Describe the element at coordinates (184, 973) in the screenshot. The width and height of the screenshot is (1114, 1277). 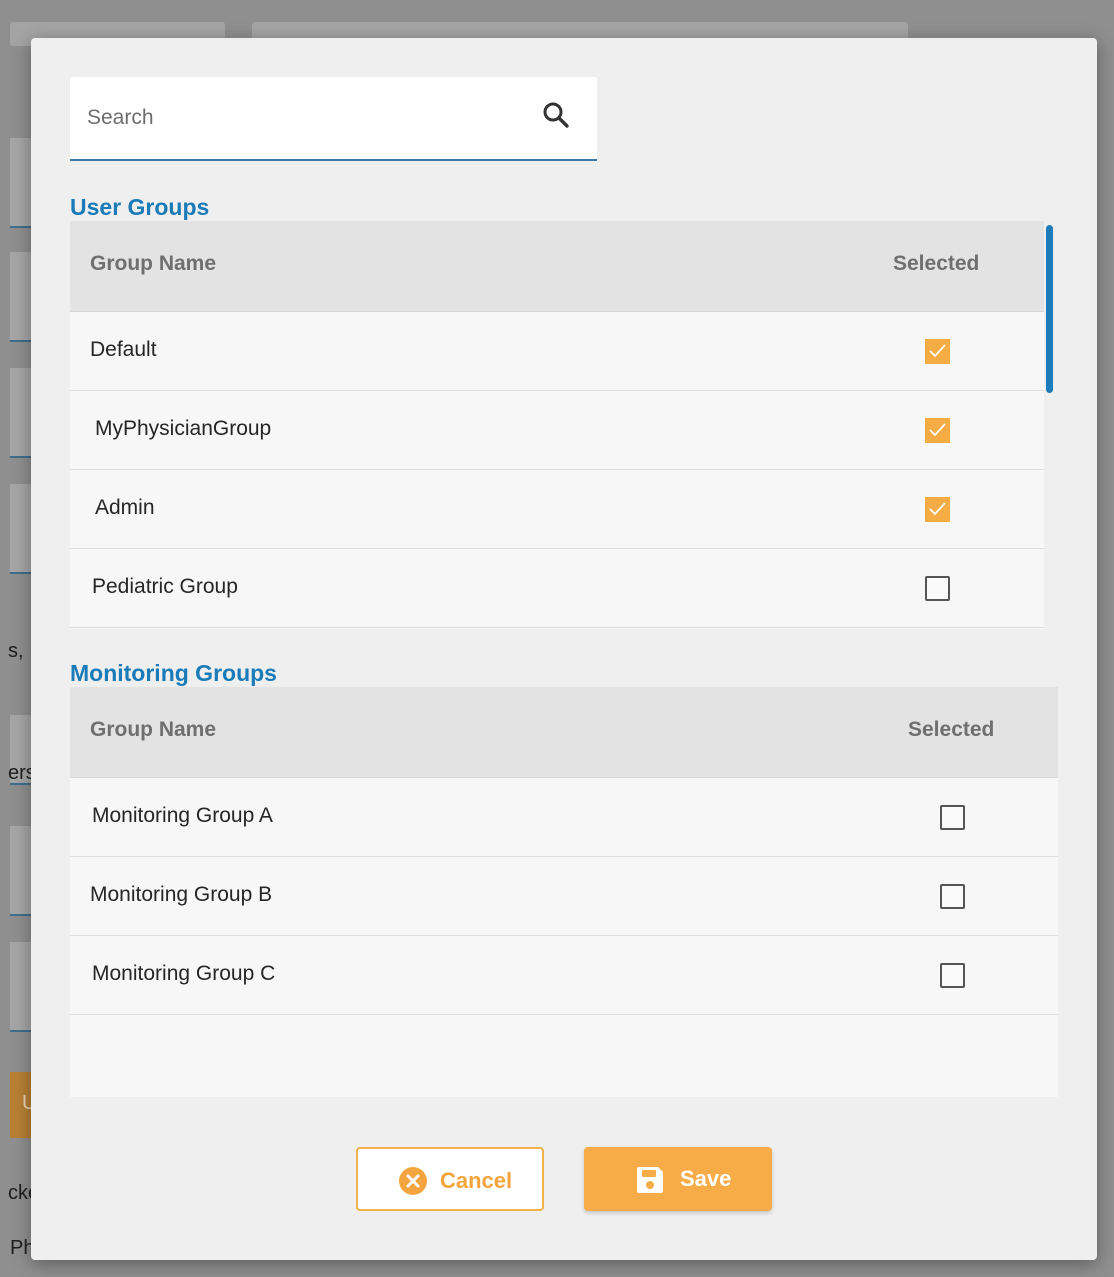
I see `group-name: Monitoring Group C` at that location.